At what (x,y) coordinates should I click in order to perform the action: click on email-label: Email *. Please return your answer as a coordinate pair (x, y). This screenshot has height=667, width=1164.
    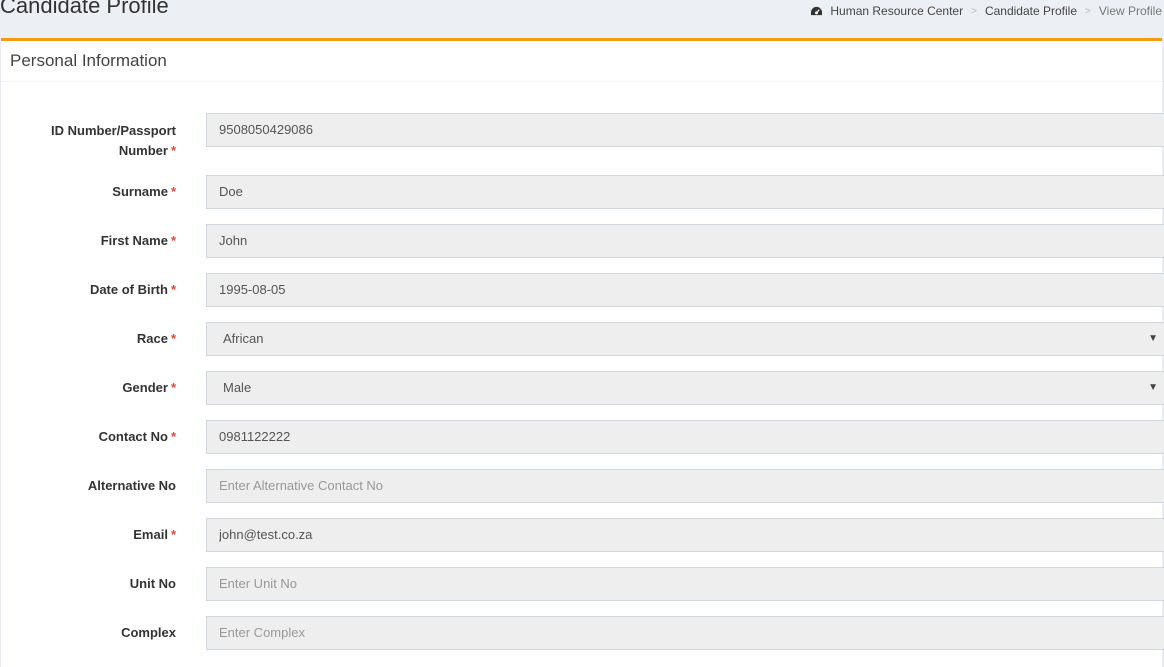
    Looking at the image, I should click on (154, 534).